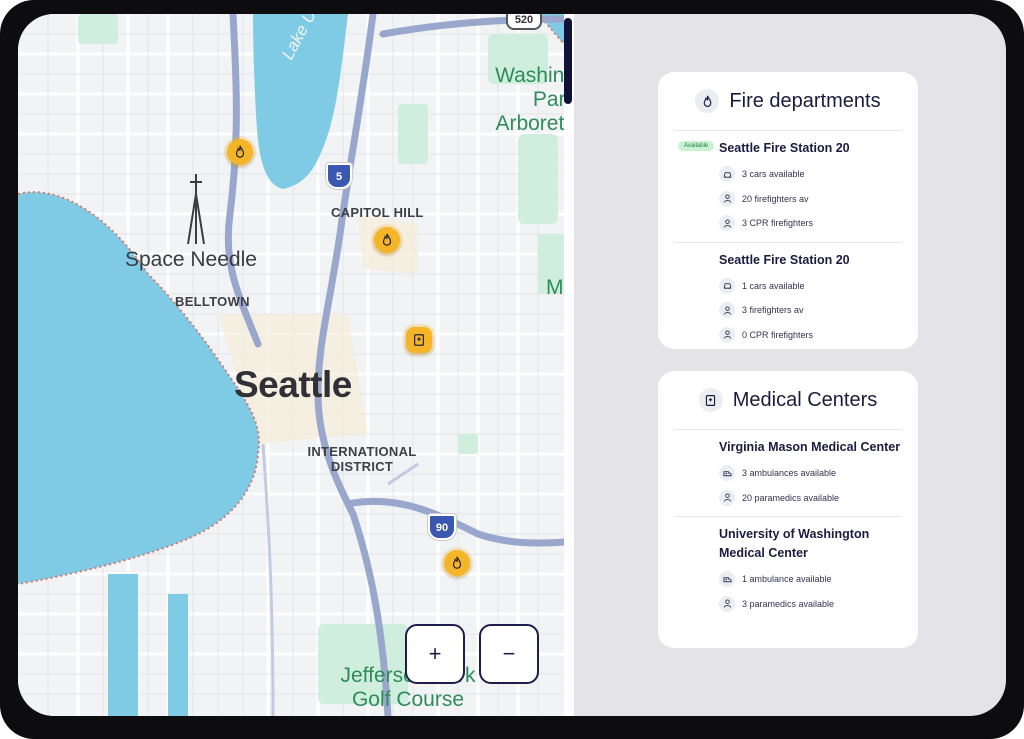 The height and width of the screenshot is (739, 1024). Describe the element at coordinates (435, 654) in the screenshot. I see `zoom-in-button: +` at that location.